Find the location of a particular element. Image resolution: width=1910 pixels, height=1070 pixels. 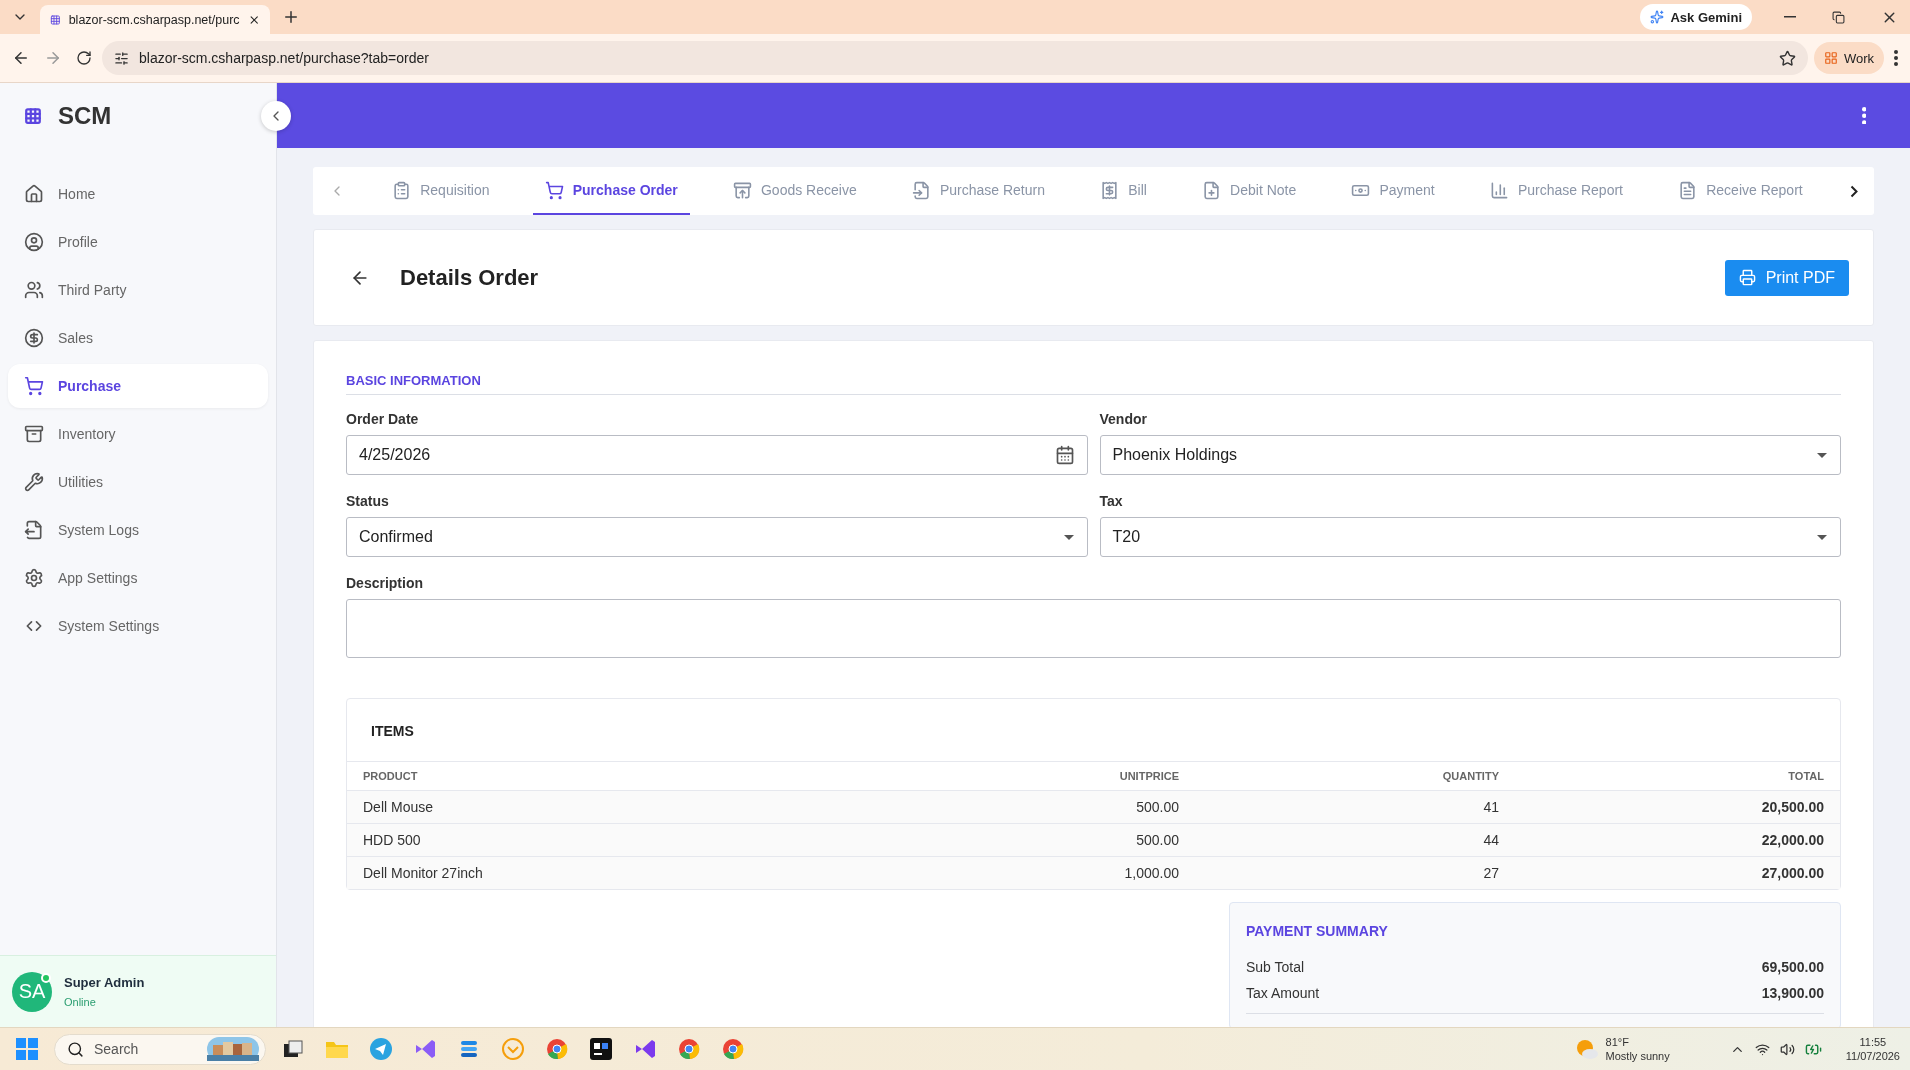

temperature: 81°F is located at coordinates (1617, 1041).